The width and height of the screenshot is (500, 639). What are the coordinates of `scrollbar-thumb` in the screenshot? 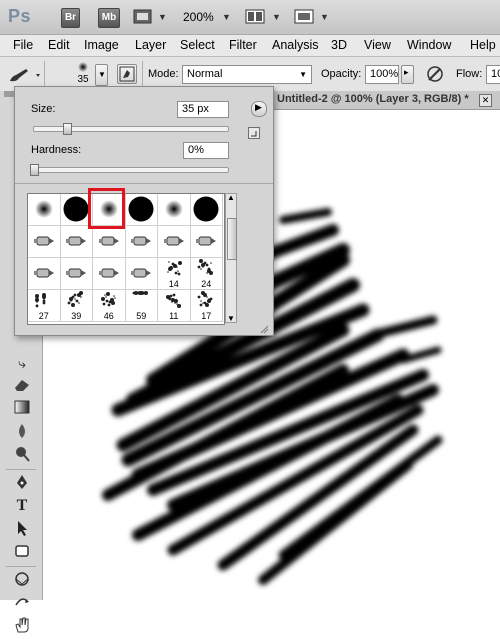 It's located at (232, 239).